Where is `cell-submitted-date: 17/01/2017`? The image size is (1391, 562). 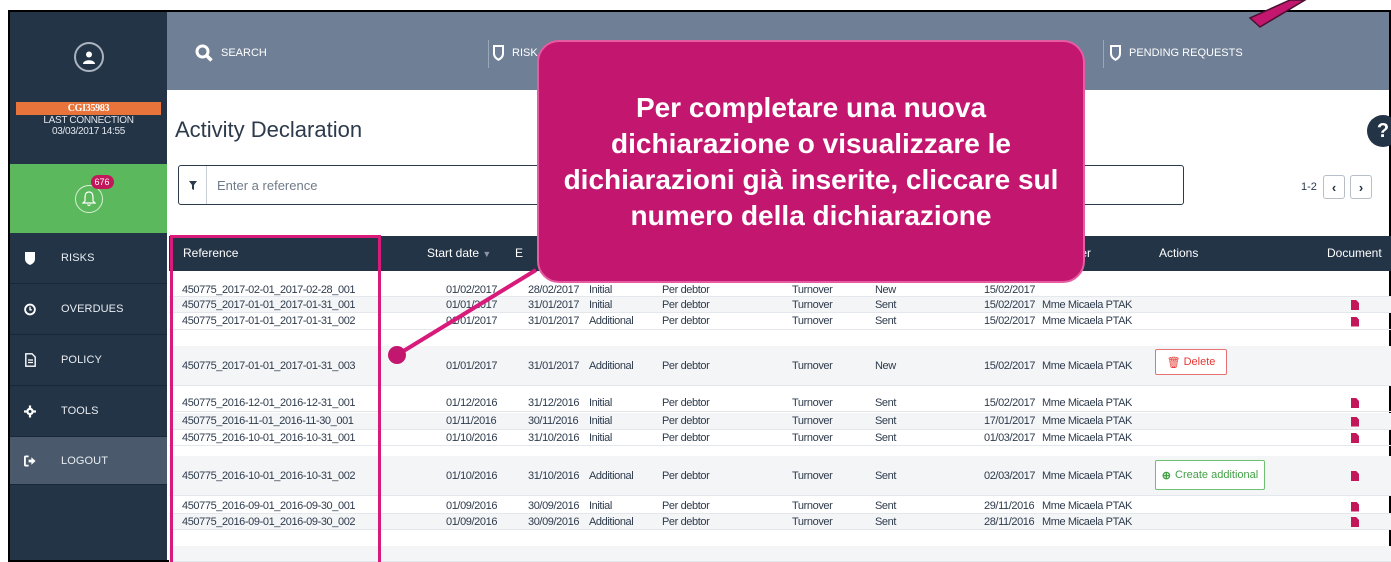
cell-submitted-date: 17/01/2017 is located at coordinates (1010, 421).